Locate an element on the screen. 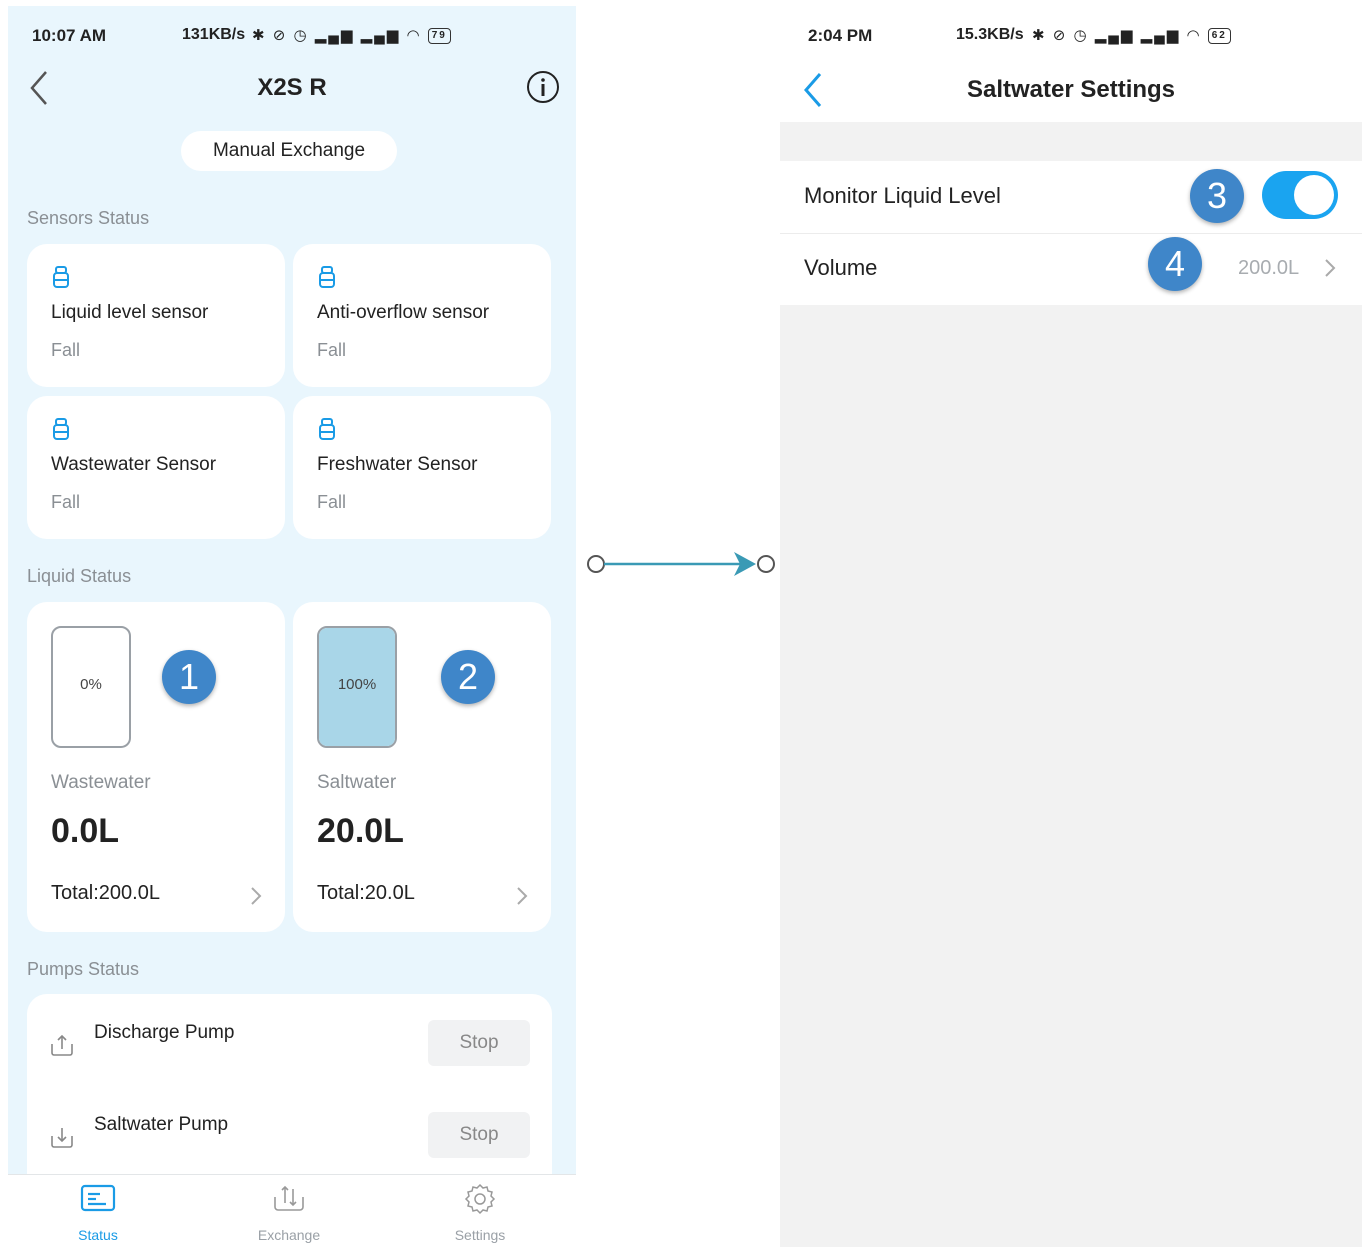 The width and height of the screenshot is (1365, 1247). battery-icon: 79 is located at coordinates (439, 36).